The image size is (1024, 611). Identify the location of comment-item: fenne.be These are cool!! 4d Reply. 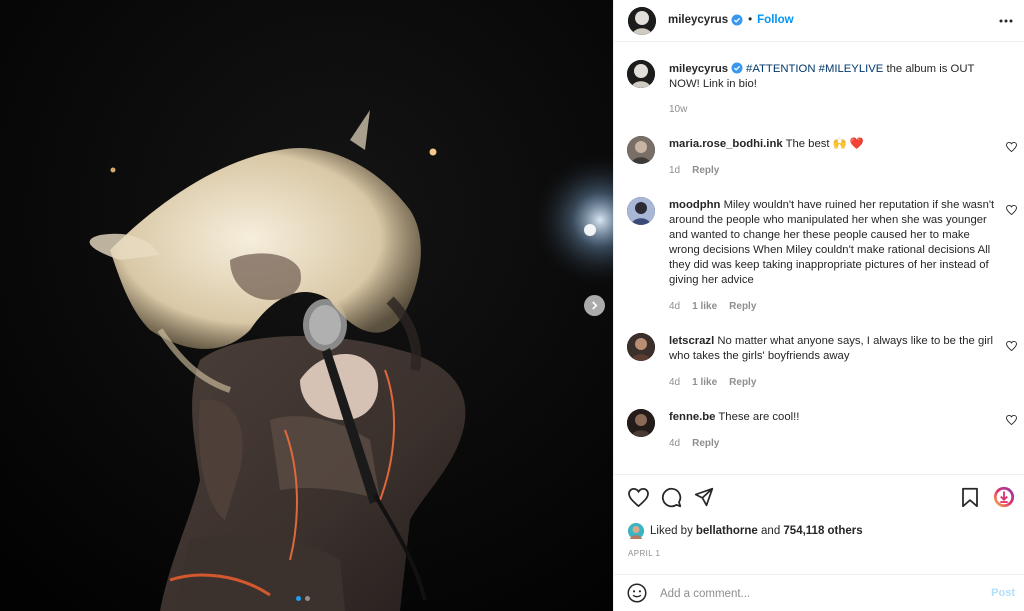
(822, 431).